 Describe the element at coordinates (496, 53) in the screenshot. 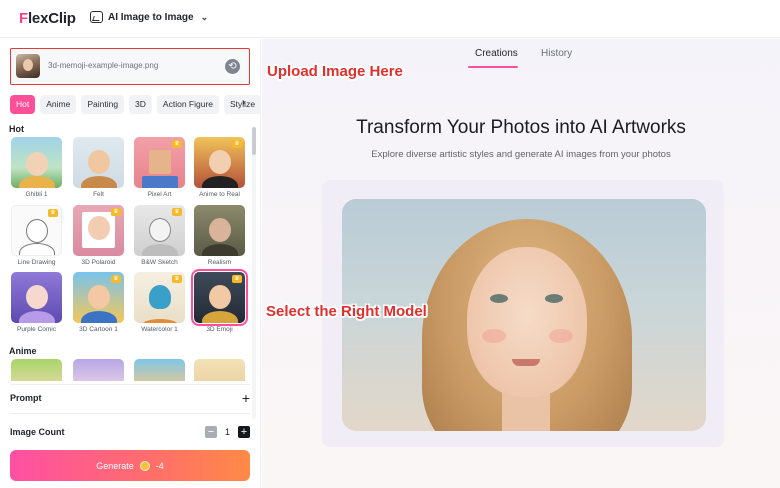

I see `tab-creations: Creations` at that location.